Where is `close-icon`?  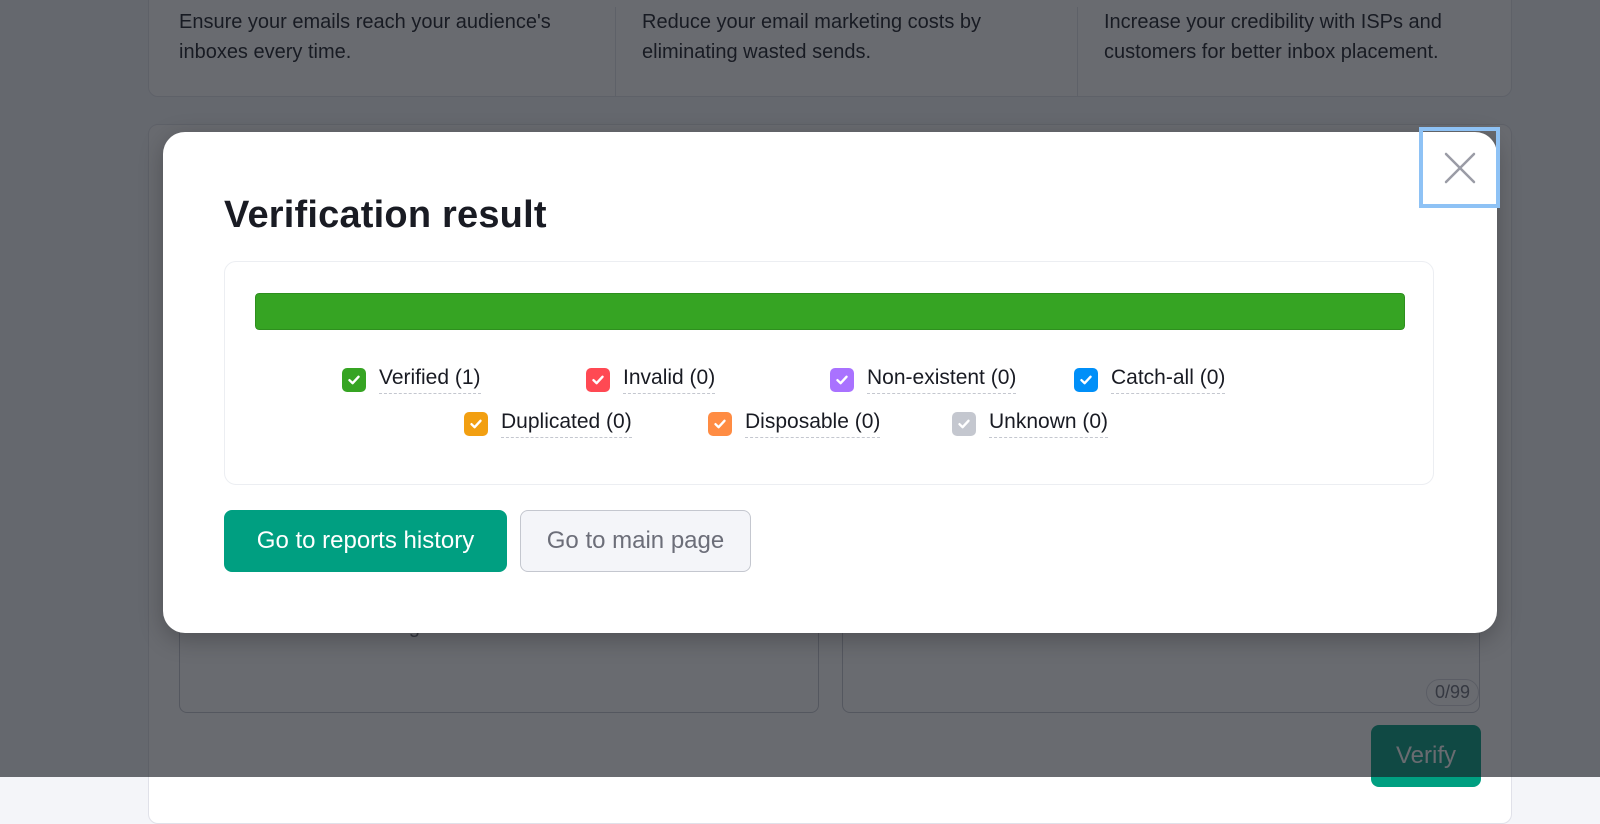 close-icon is located at coordinates (1460, 168).